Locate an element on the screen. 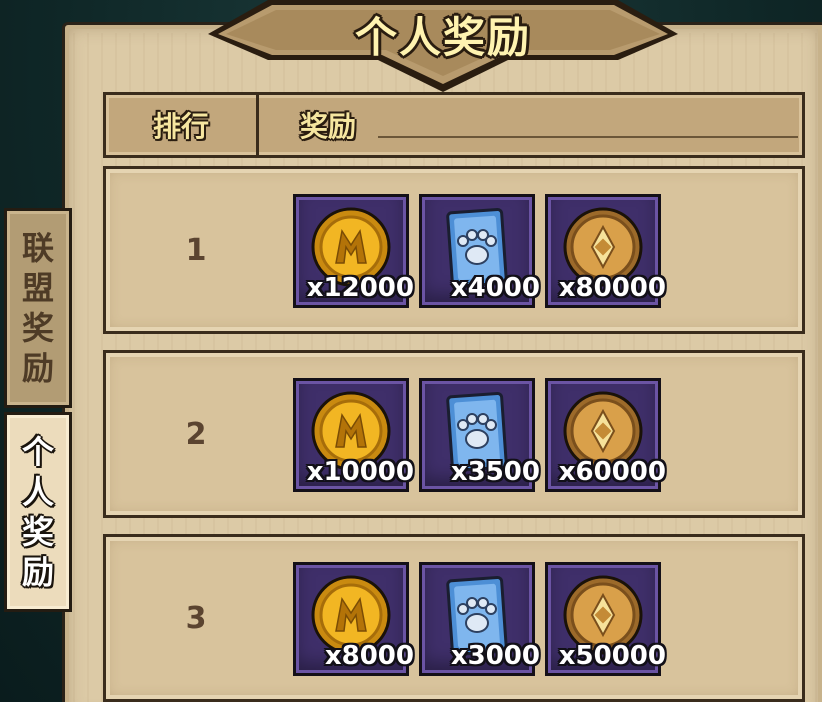  quantity-label: x3500 is located at coordinates (495, 472).